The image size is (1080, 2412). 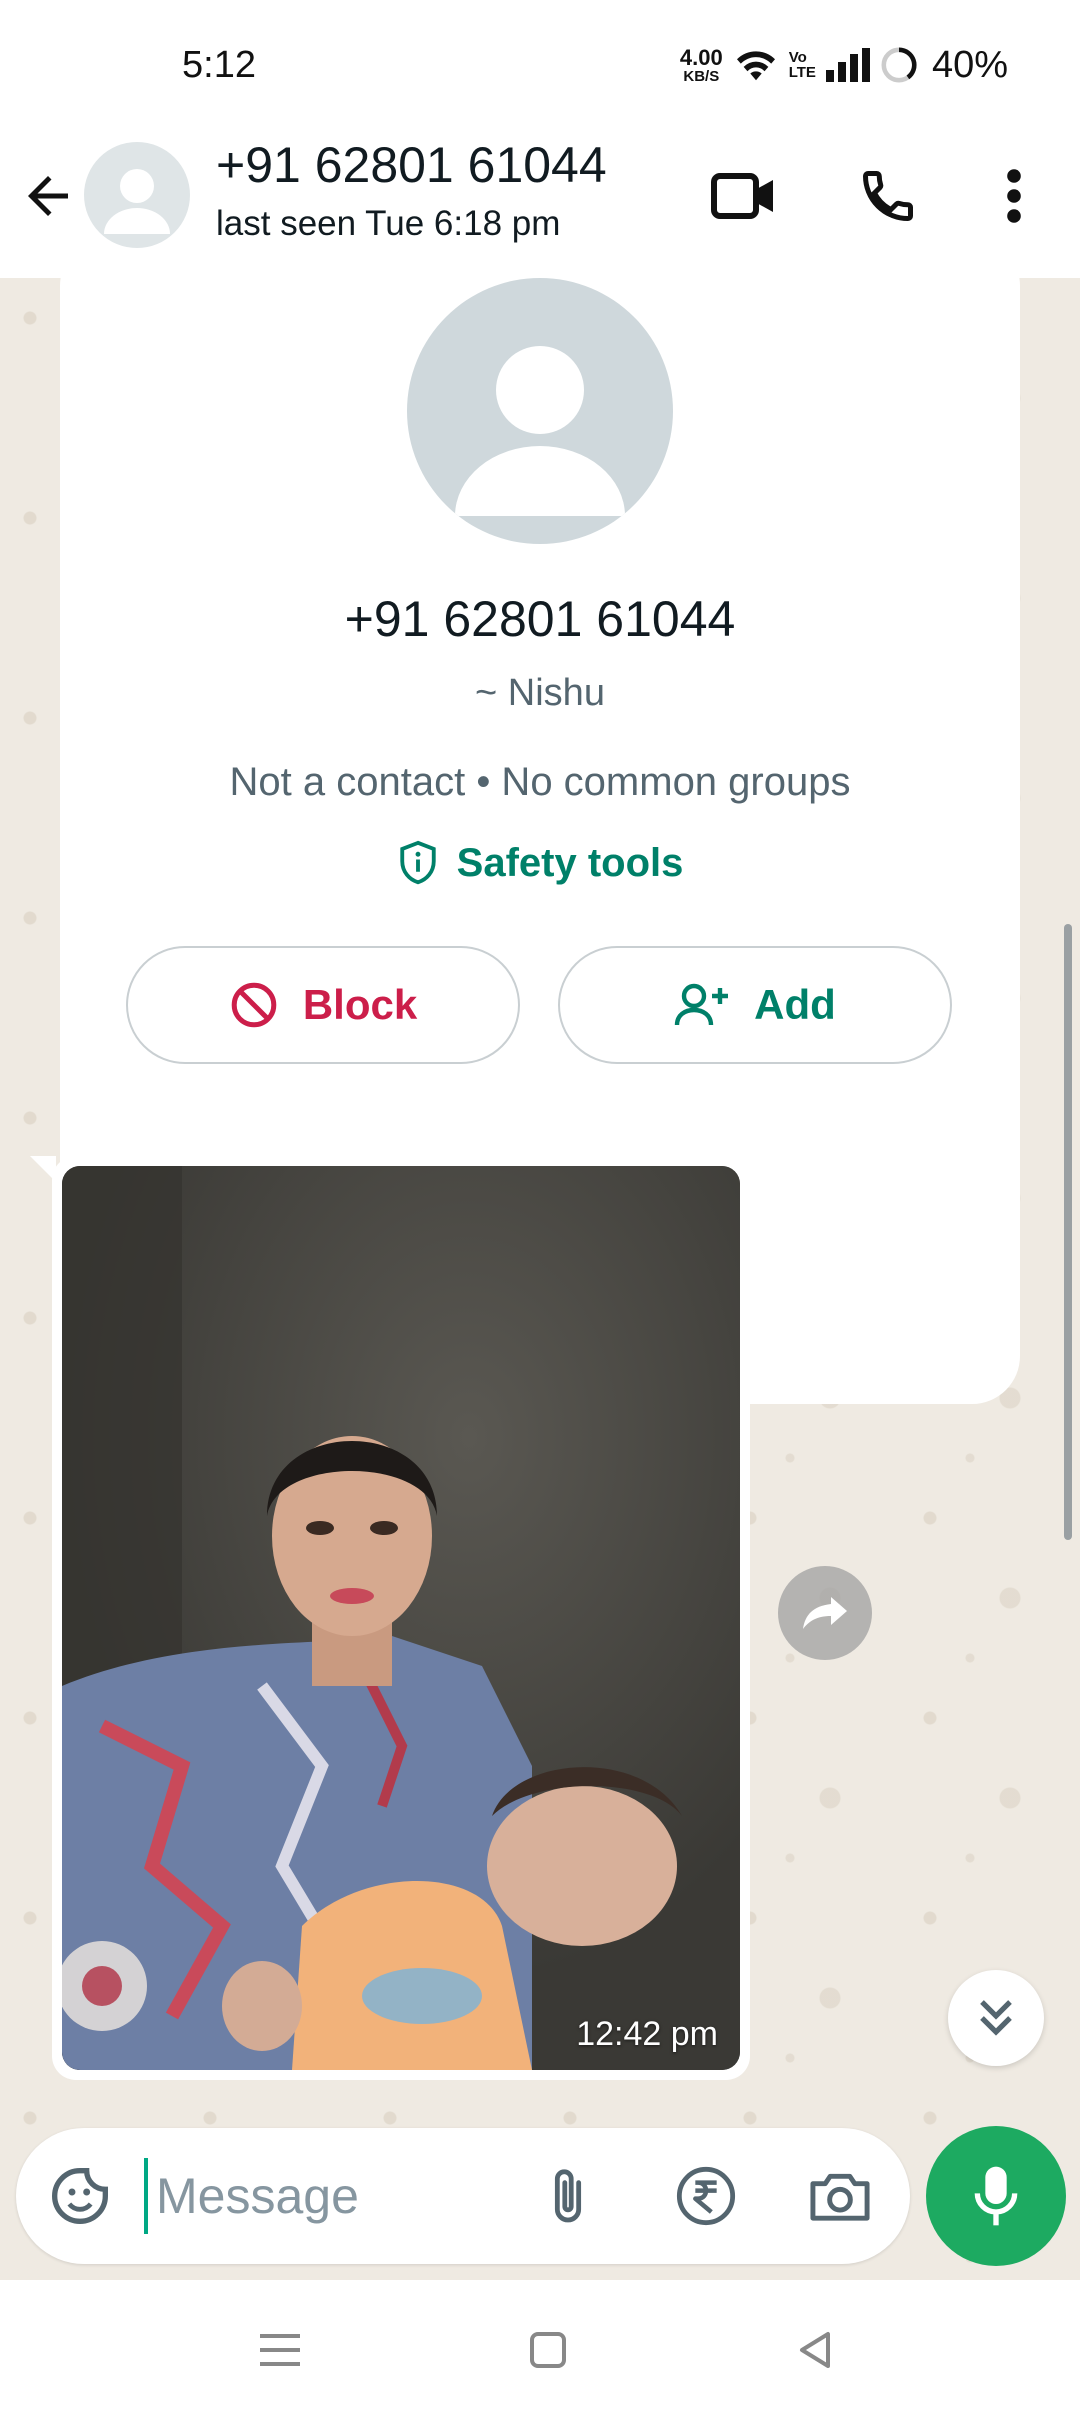 What do you see at coordinates (360, 1004) in the screenshot?
I see `block-label: Block` at bounding box center [360, 1004].